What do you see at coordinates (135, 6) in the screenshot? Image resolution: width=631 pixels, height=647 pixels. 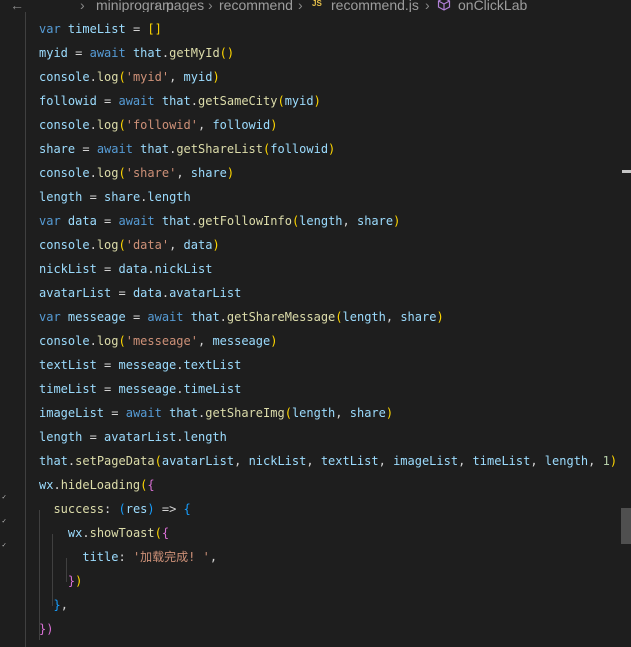 I see `breadcrumb-item-folder: miniprogram` at bounding box center [135, 6].